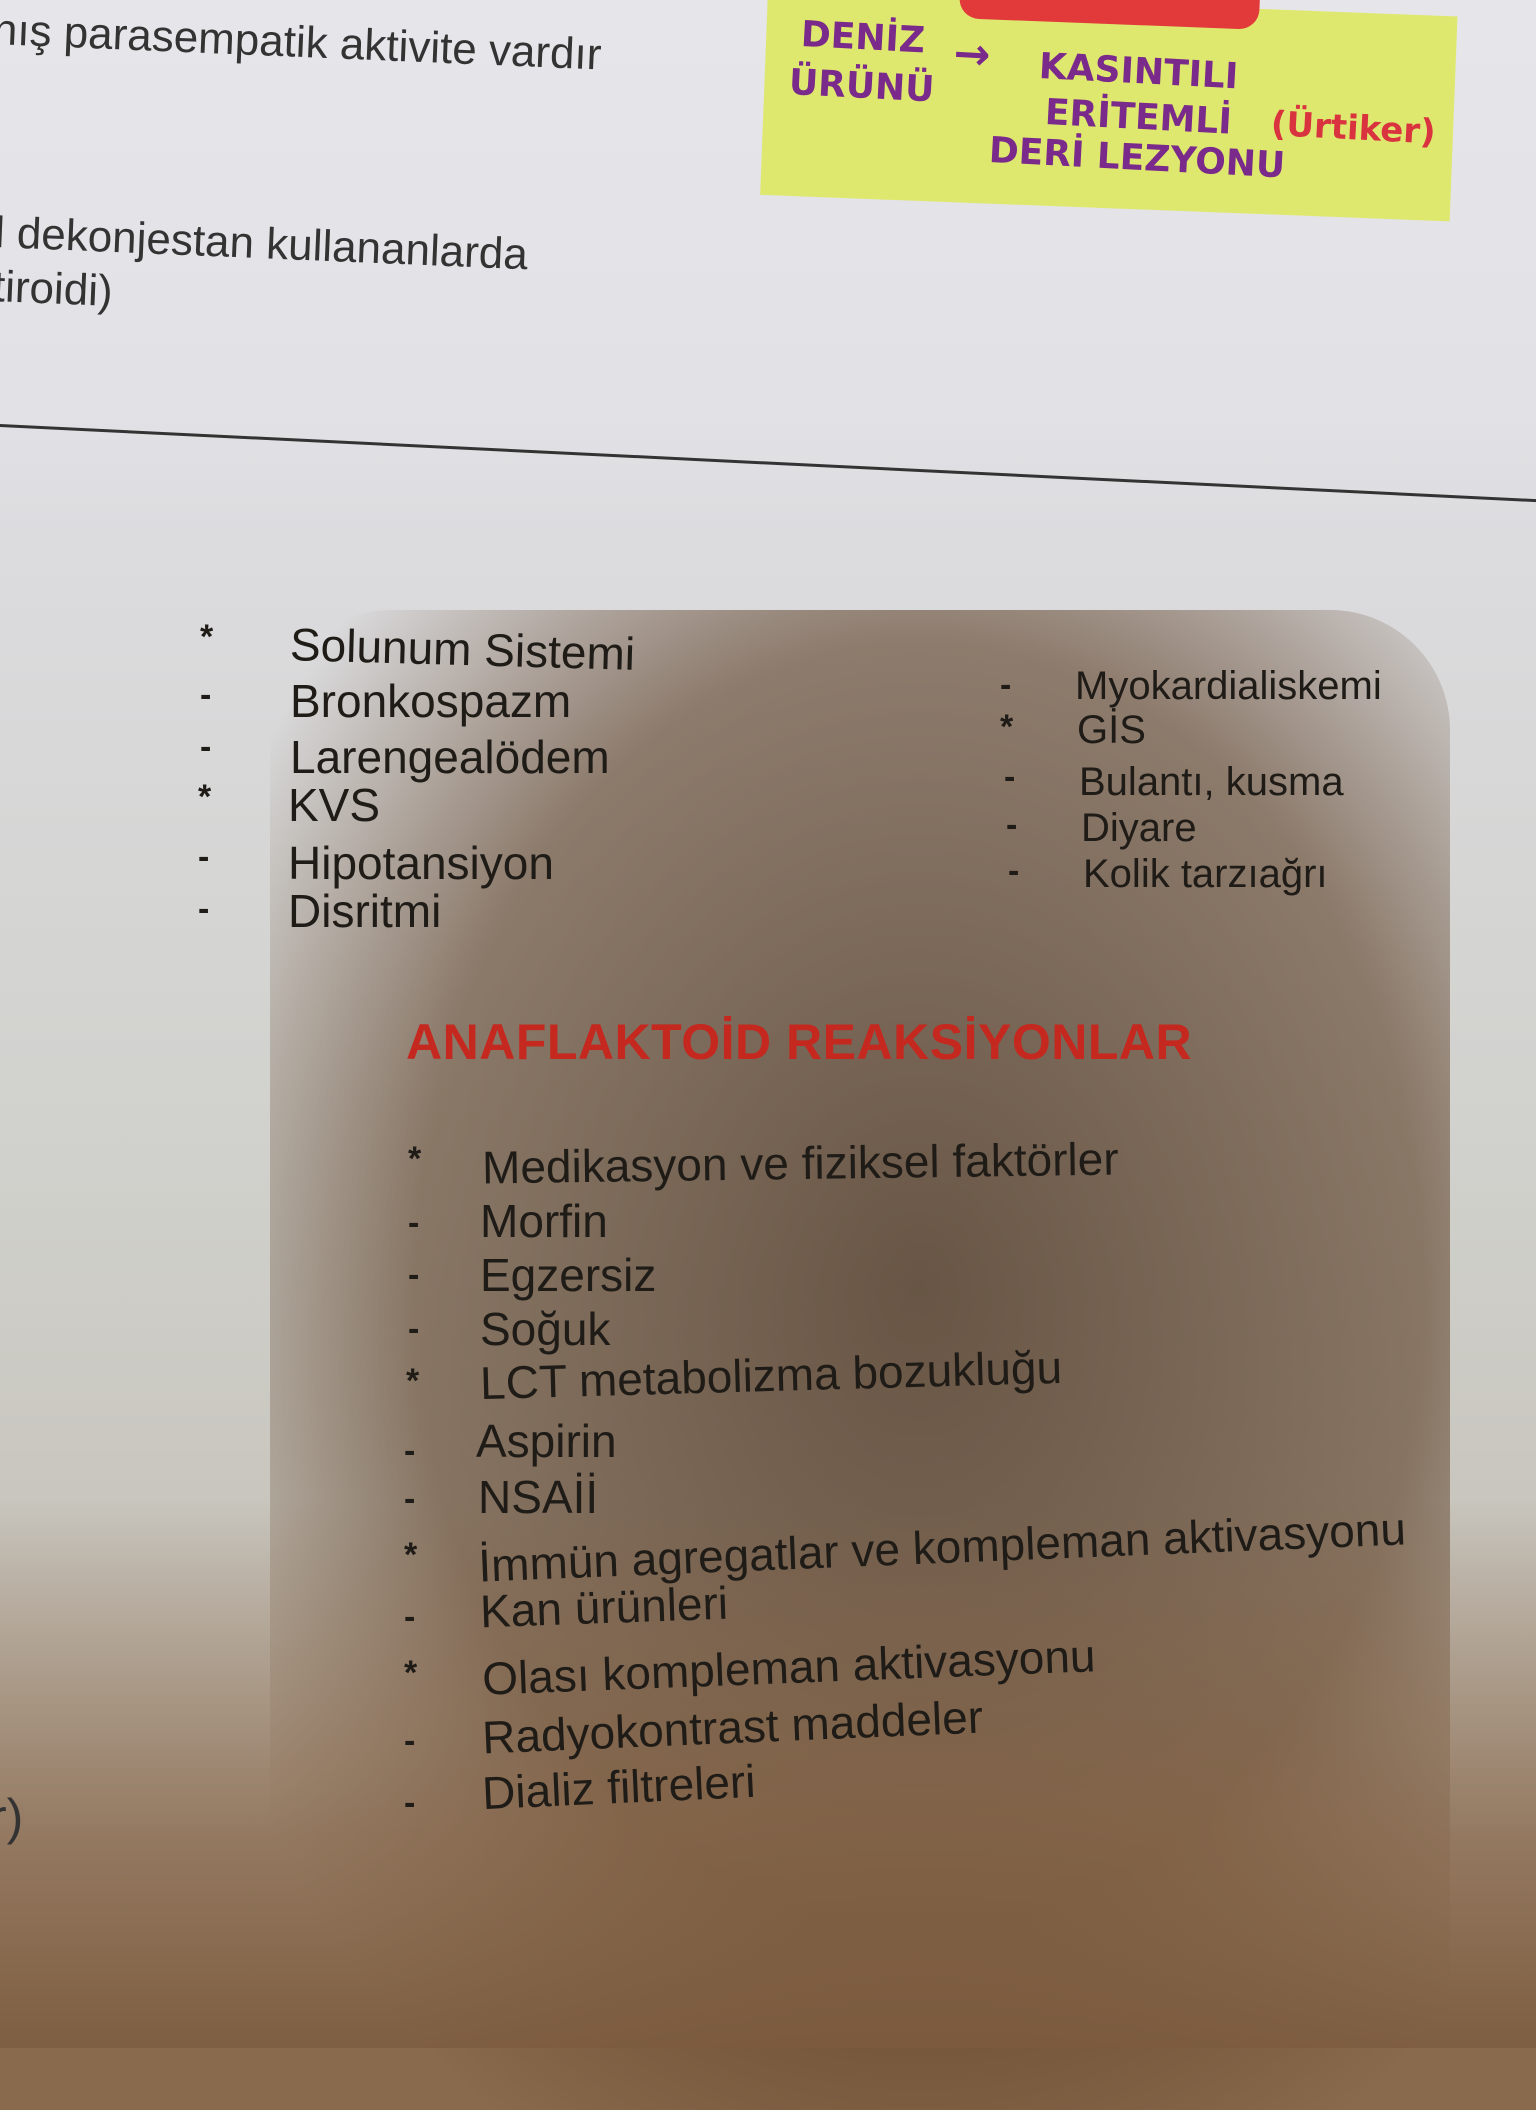 This screenshot has width=1536, height=2110. What do you see at coordinates (1139, 828) in the screenshot?
I see `list-item: Diyare` at bounding box center [1139, 828].